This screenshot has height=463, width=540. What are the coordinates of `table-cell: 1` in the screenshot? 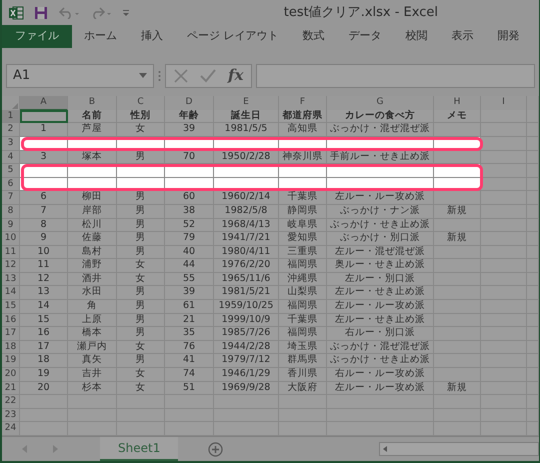 It's located at (44, 130).